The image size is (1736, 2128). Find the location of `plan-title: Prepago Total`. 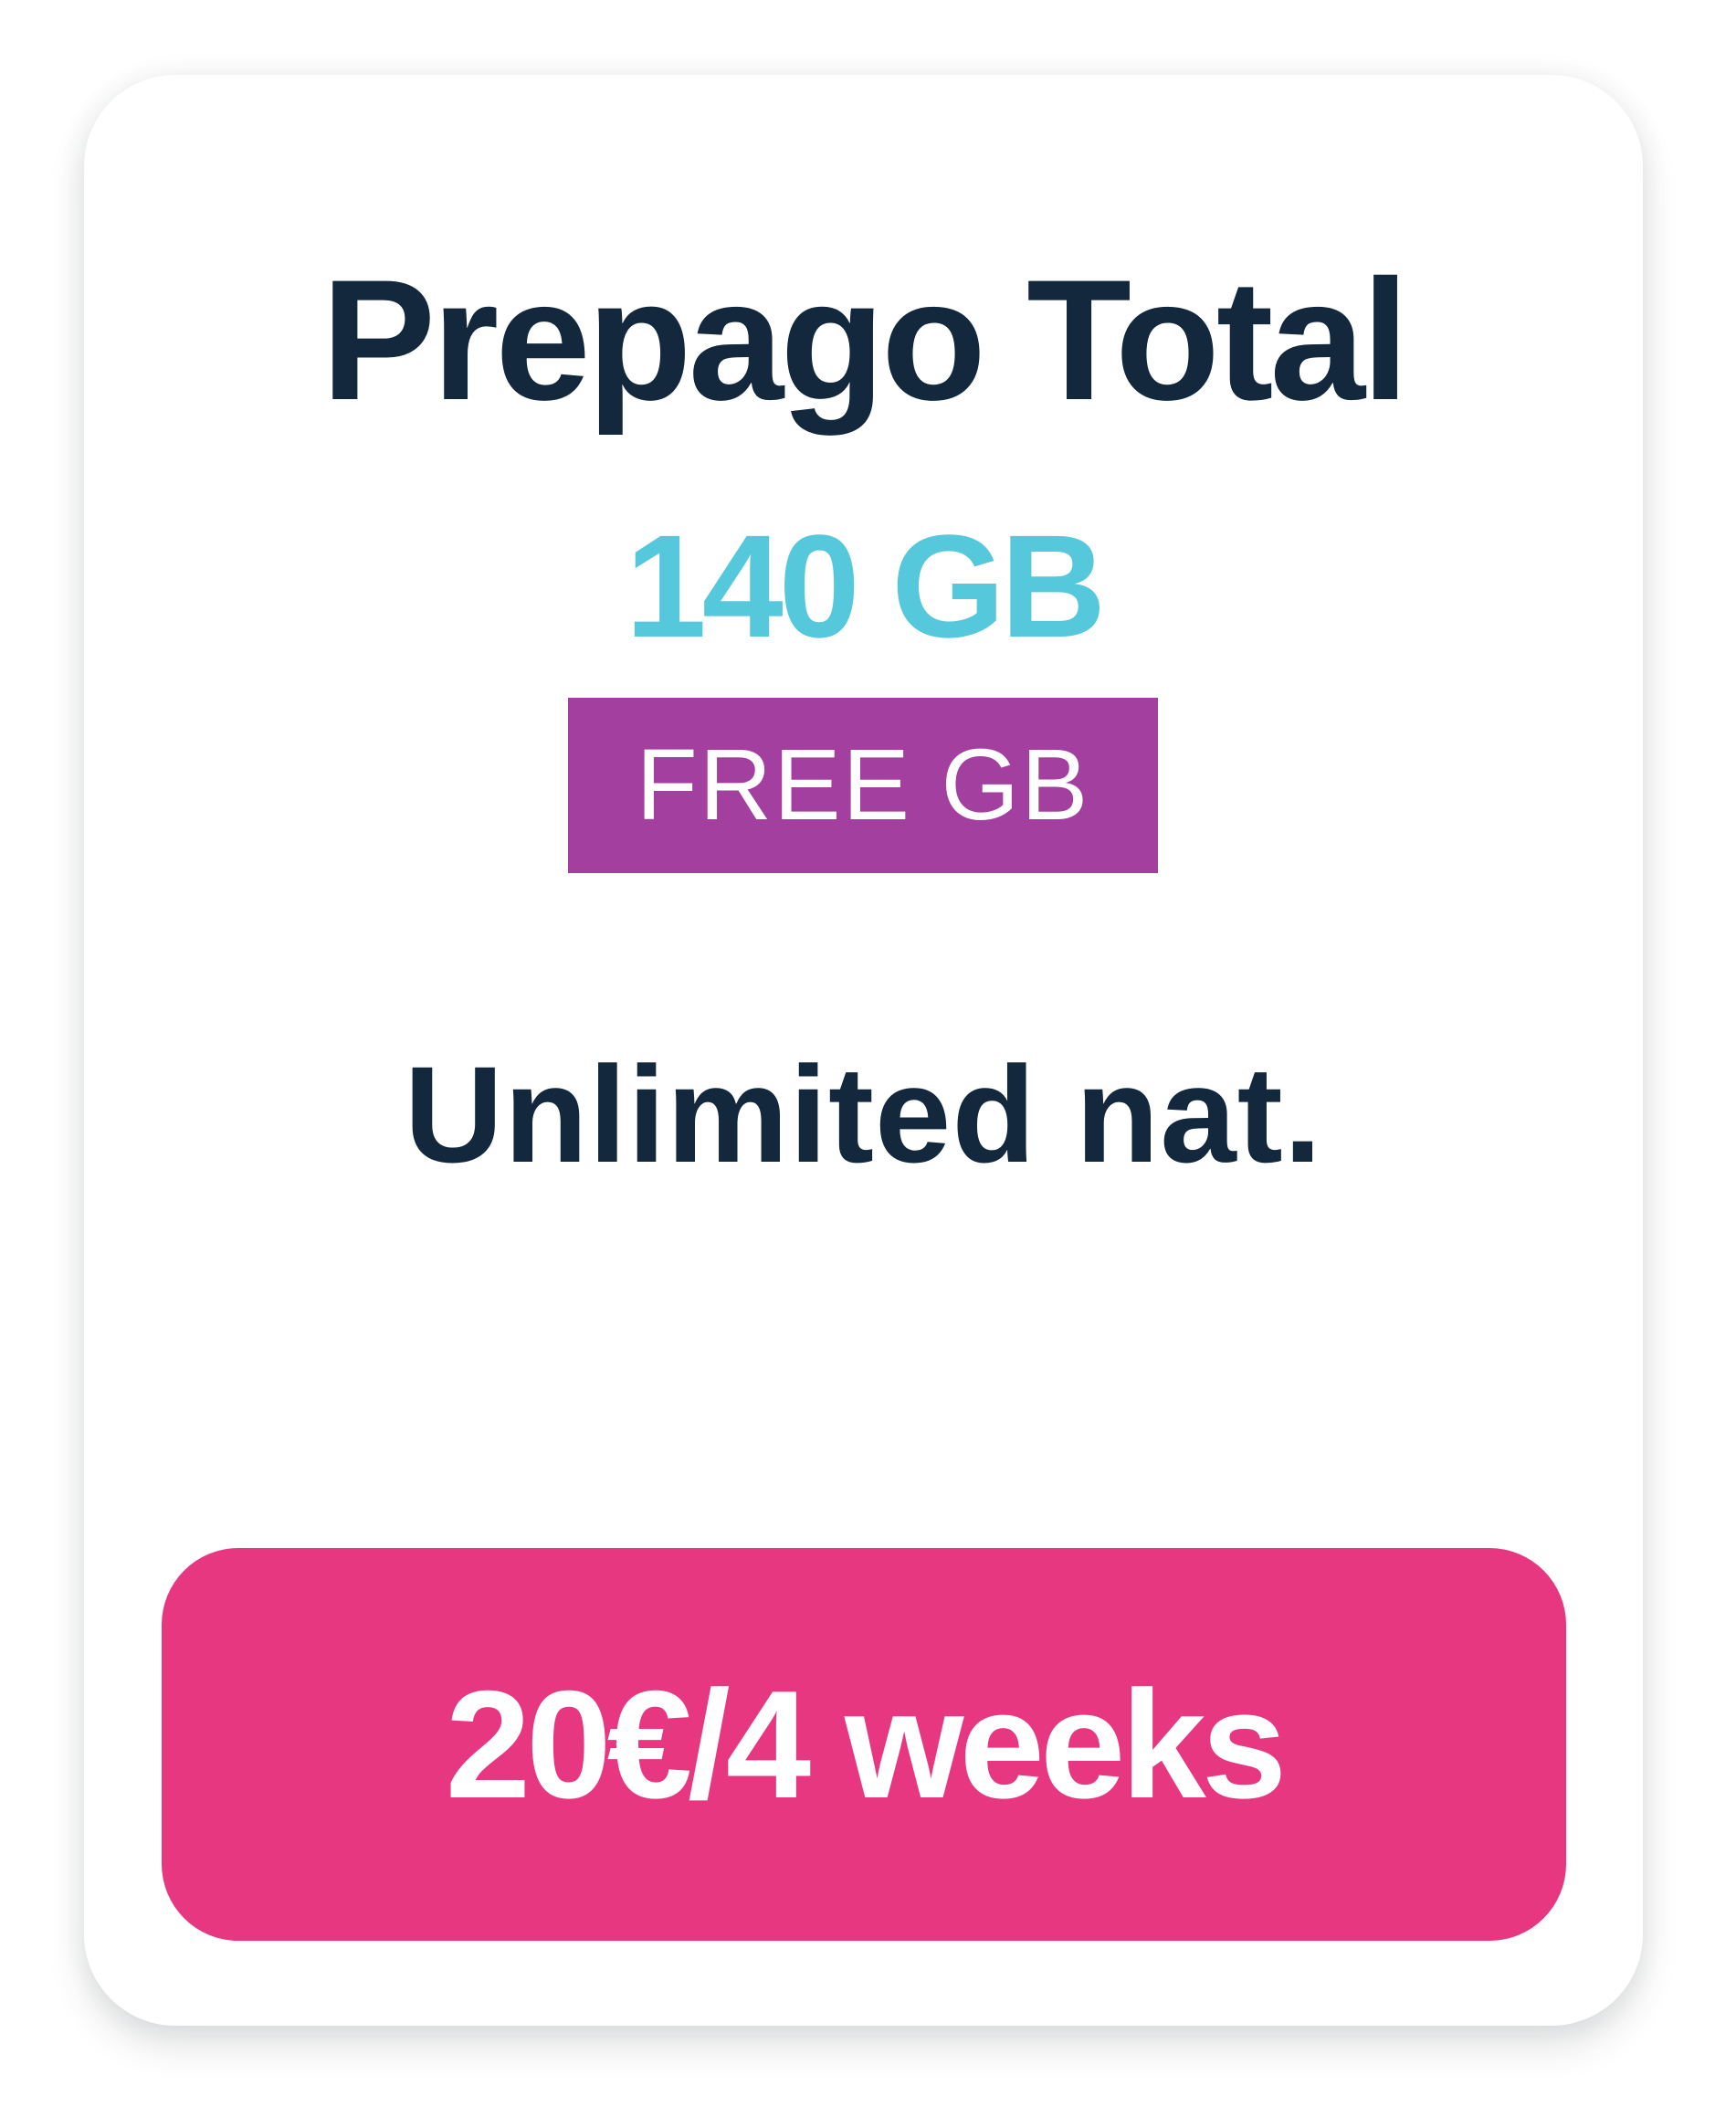

plan-title: Prepago Total is located at coordinates (865, 340).